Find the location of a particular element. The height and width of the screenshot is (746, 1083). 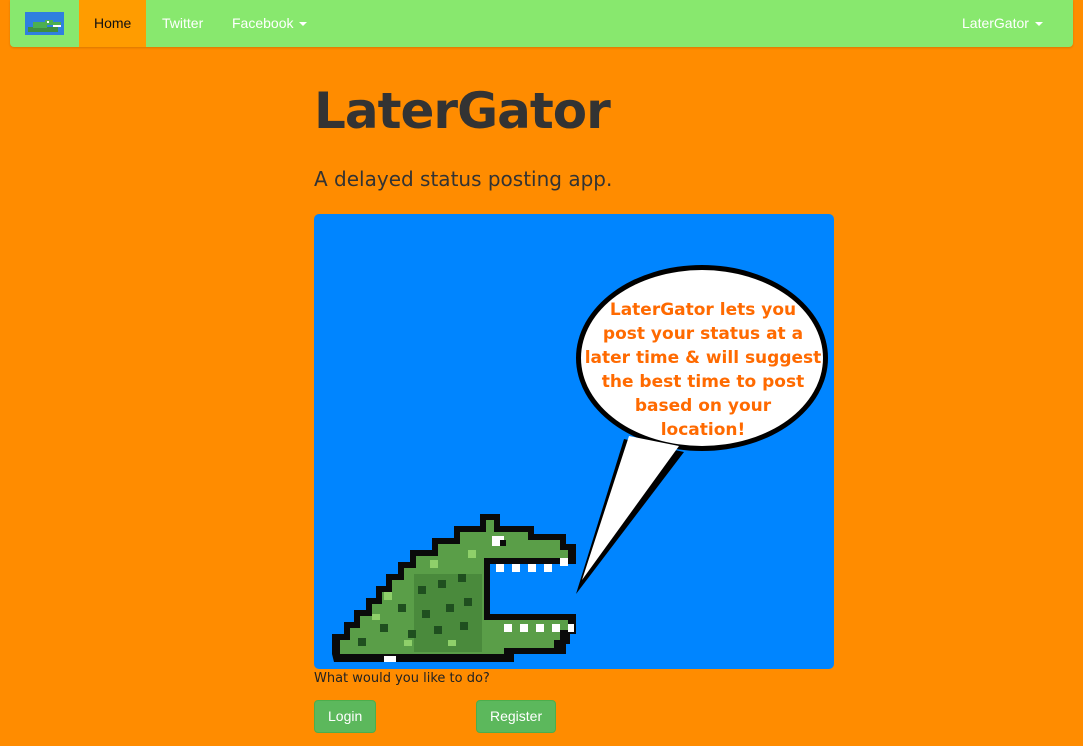

speech-bubble-line: the best time to post is located at coordinates (703, 382).